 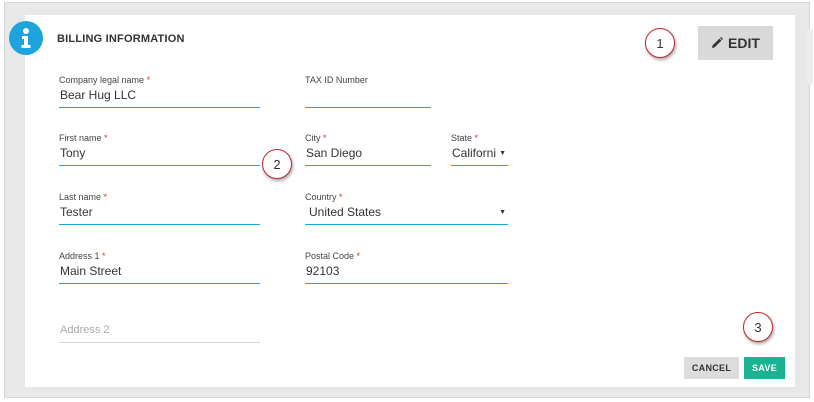 I want to click on save-button: SAVE, so click(x=764, y=368).